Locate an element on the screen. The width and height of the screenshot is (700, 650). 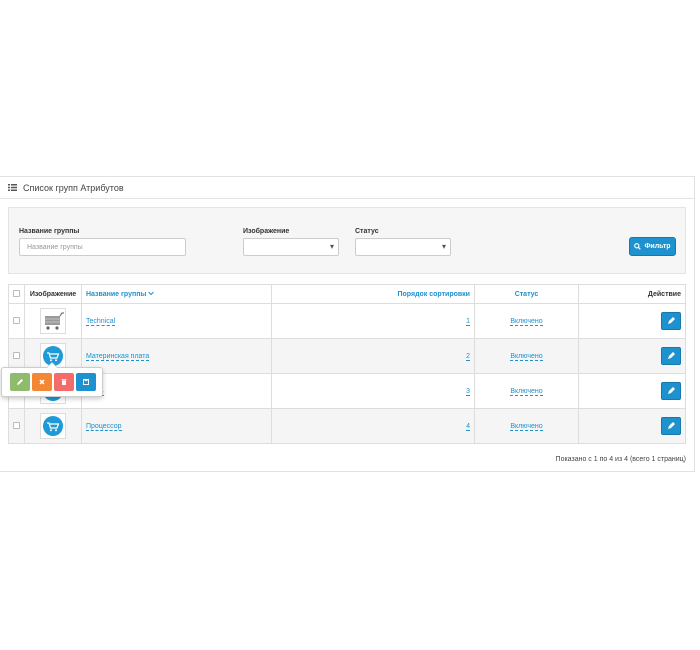
row-sort-order: 2 is located at coordinates (468, 357).